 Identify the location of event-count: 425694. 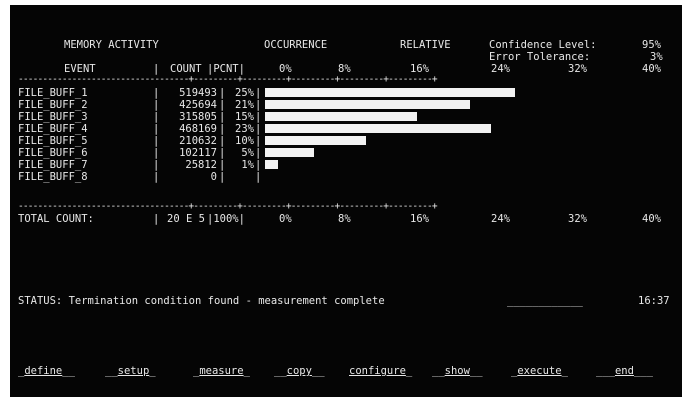
(198, 105).